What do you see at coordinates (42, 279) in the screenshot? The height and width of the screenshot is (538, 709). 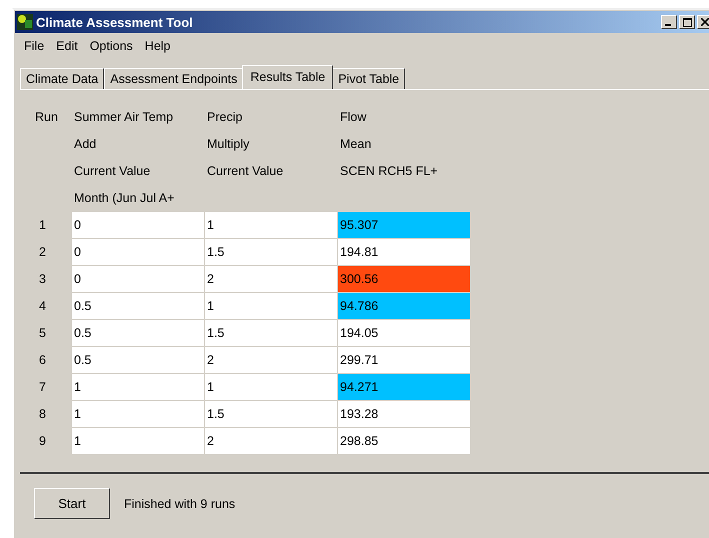 I see `row-number: 3` at bounding box center [42, 279].